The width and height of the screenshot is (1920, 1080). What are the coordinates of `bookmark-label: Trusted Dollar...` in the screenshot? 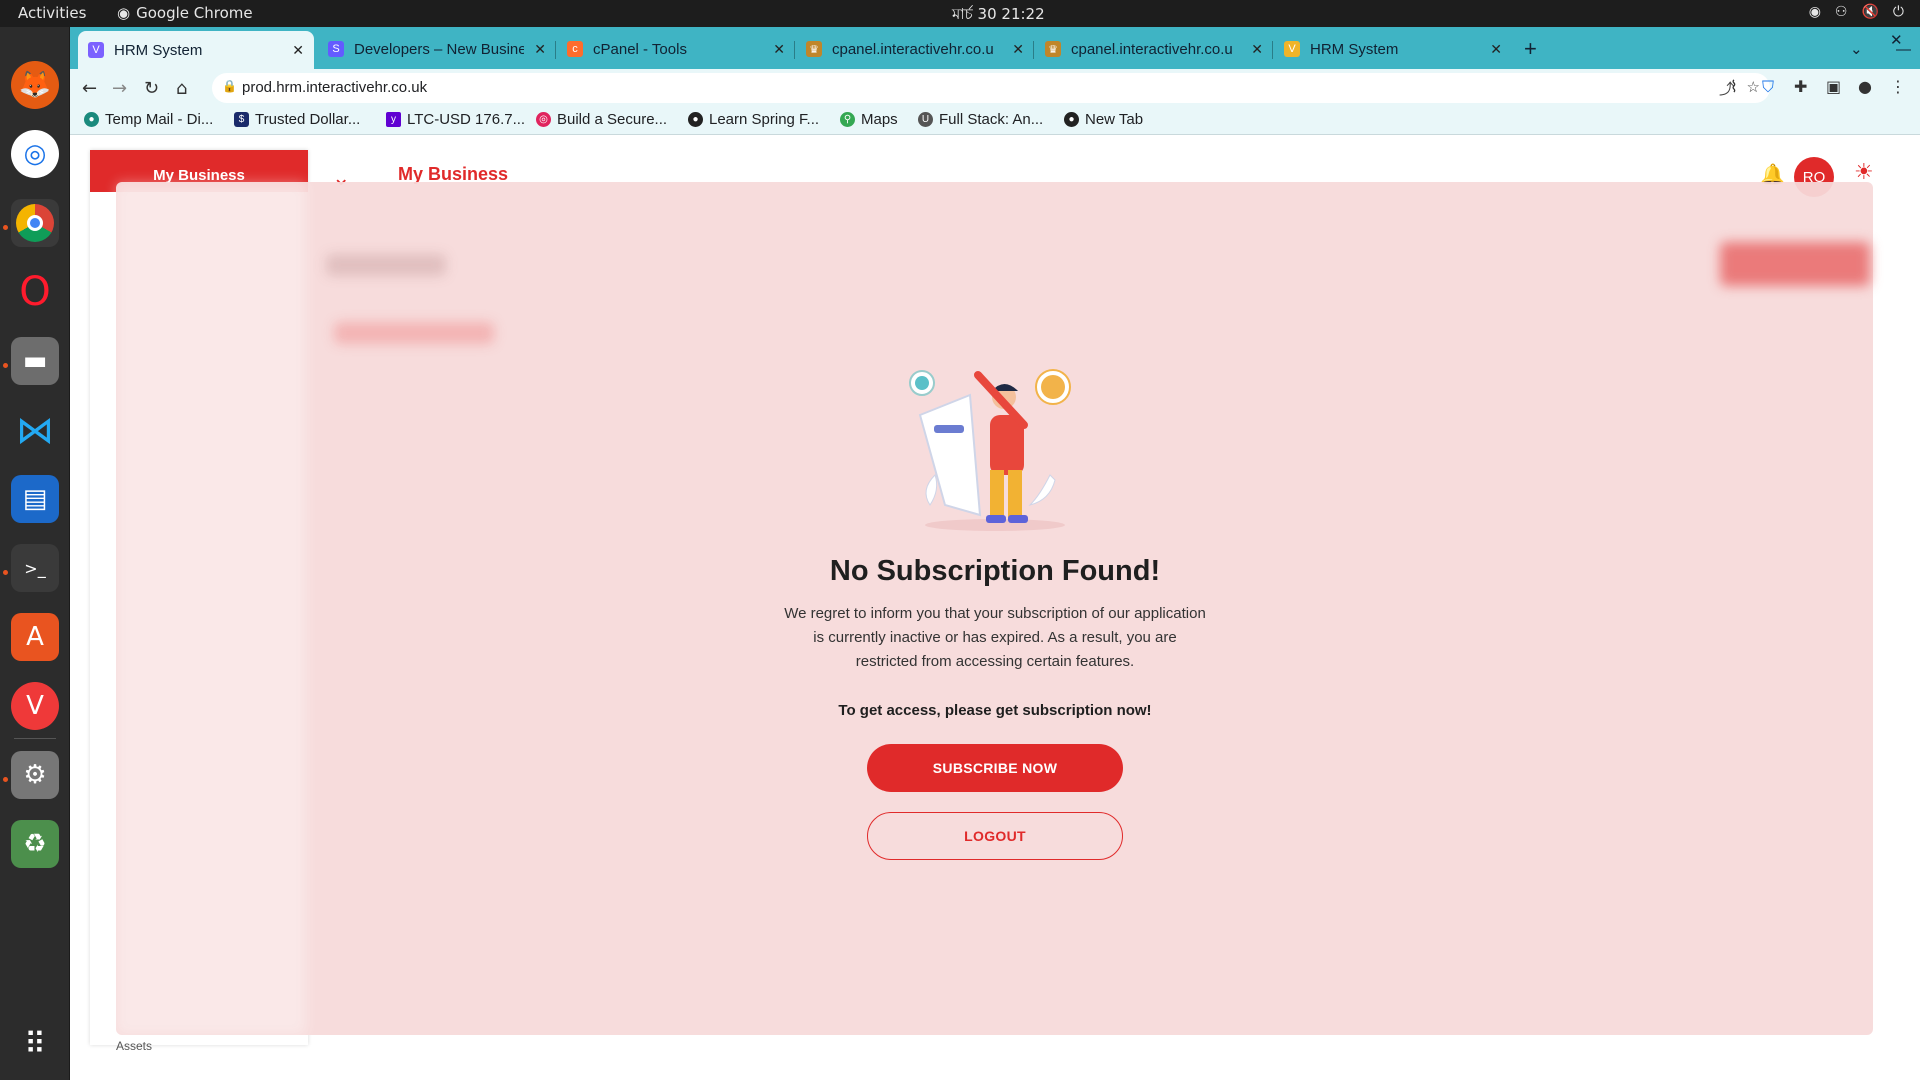 It's located at (308, 119).